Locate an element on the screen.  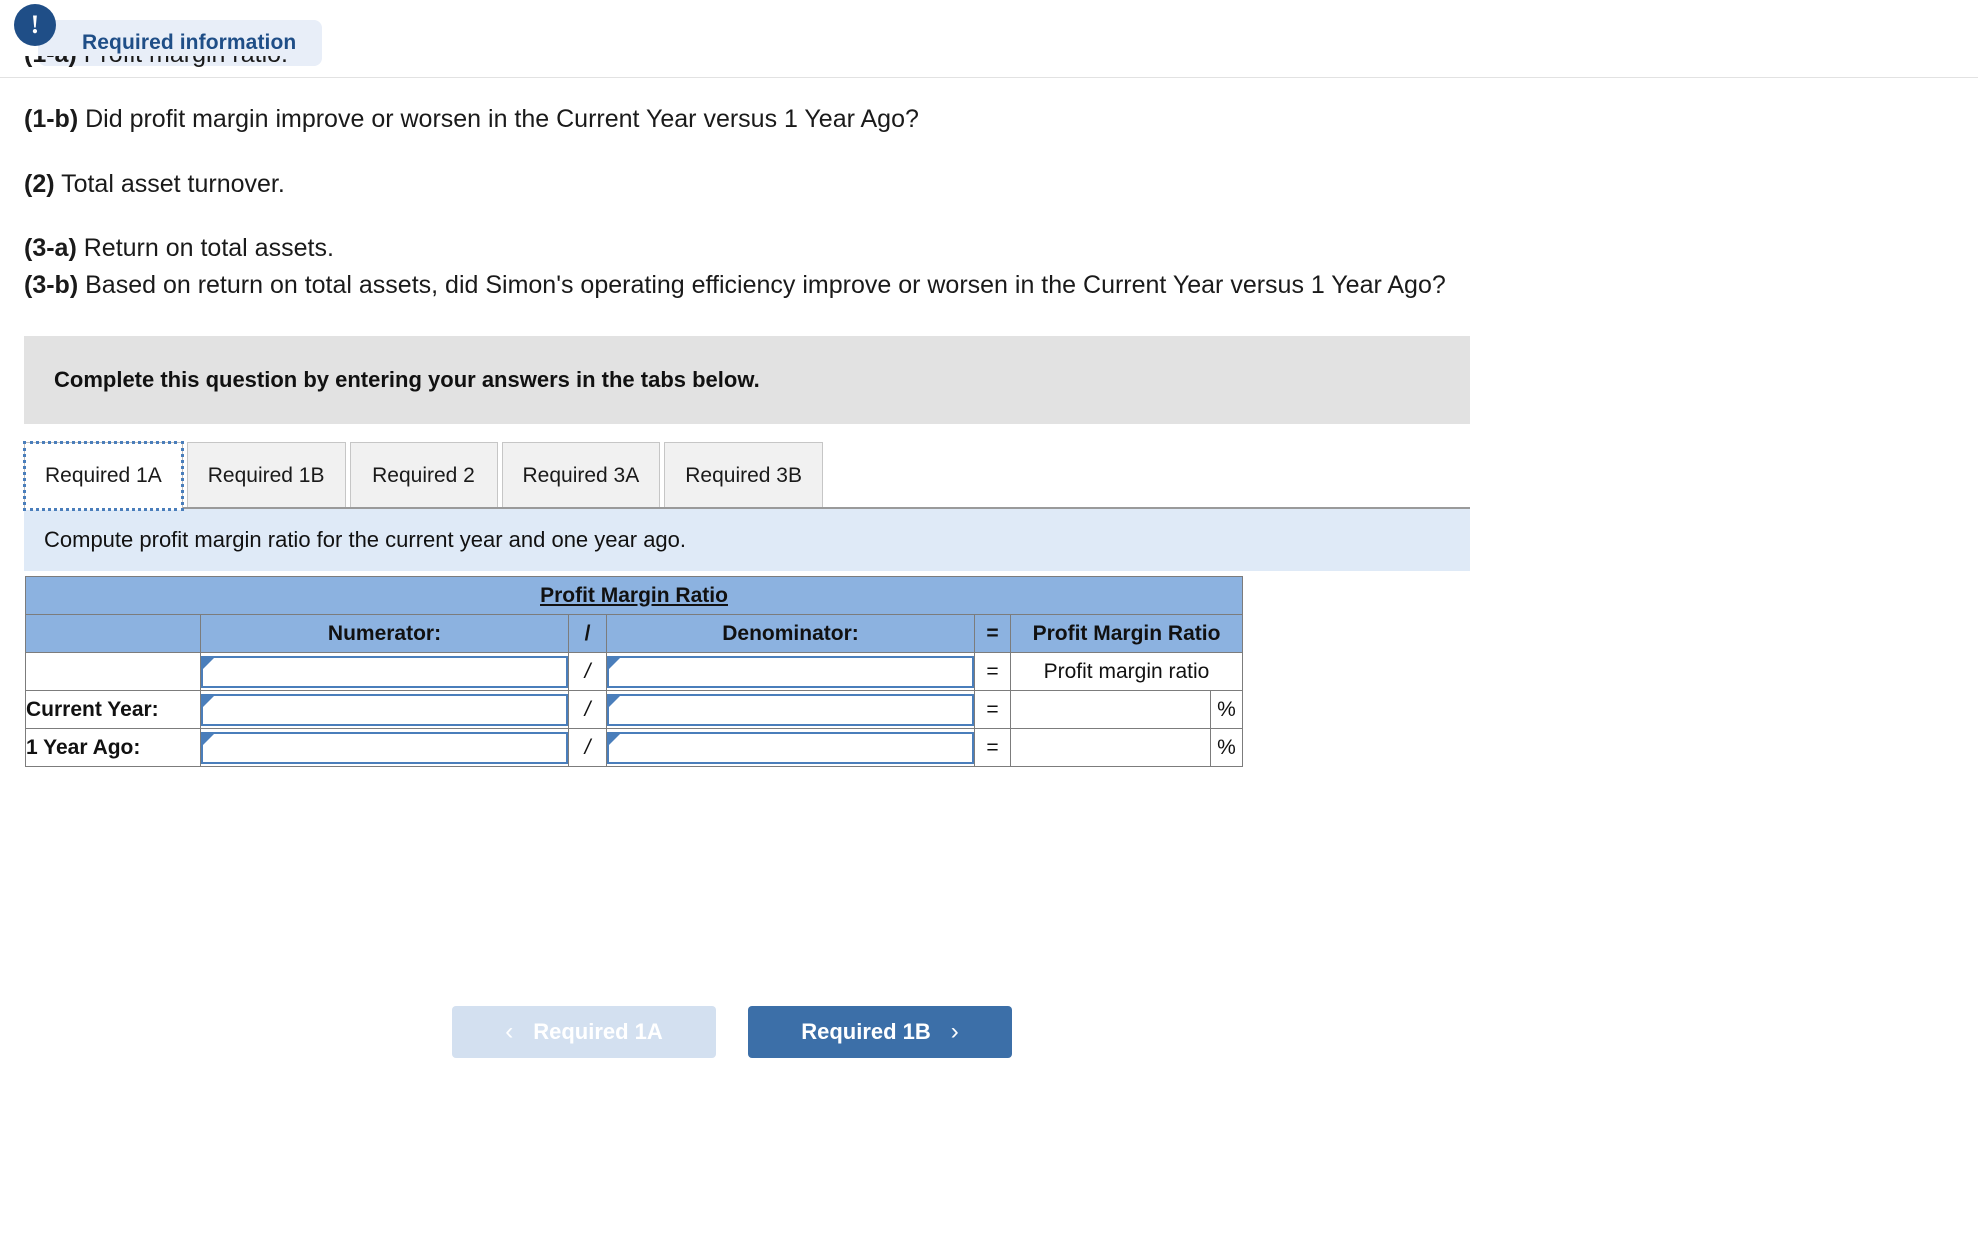
row-2-percent: % is located at coordinates (1226, 747).